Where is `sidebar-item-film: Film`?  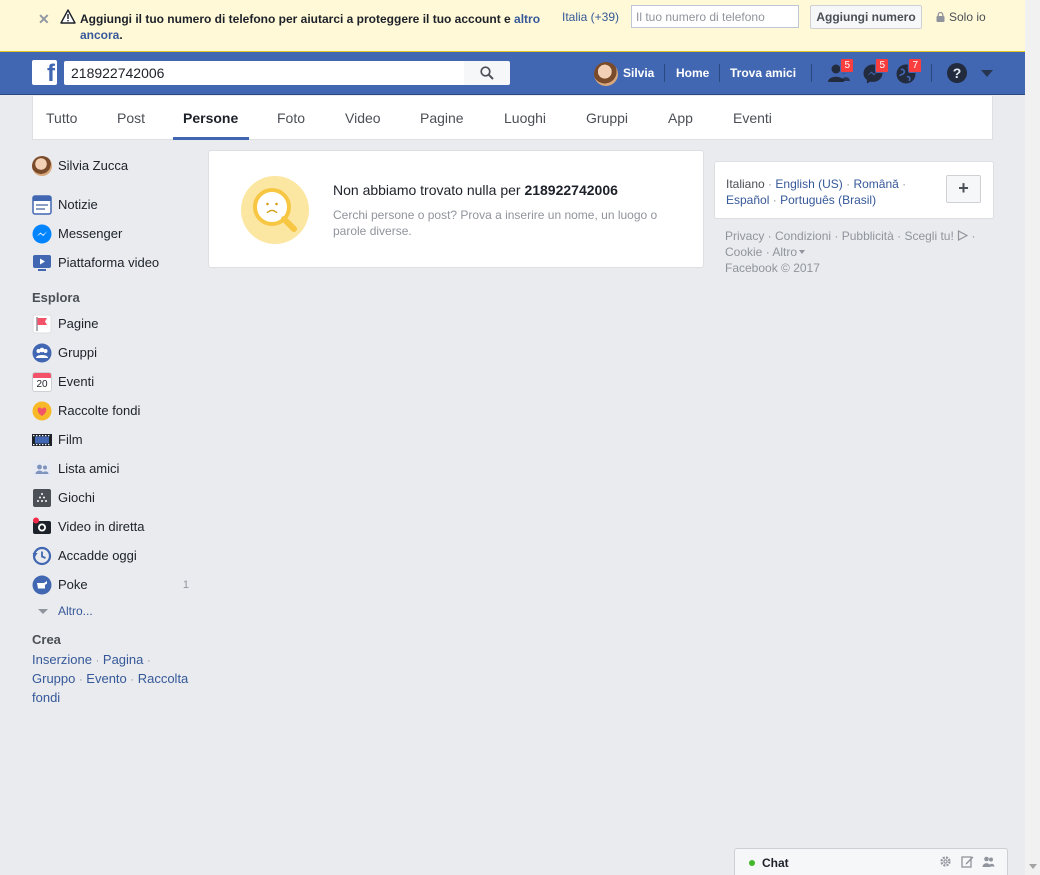 sidebar-item-film: Film is located at coordinates (114, 440).